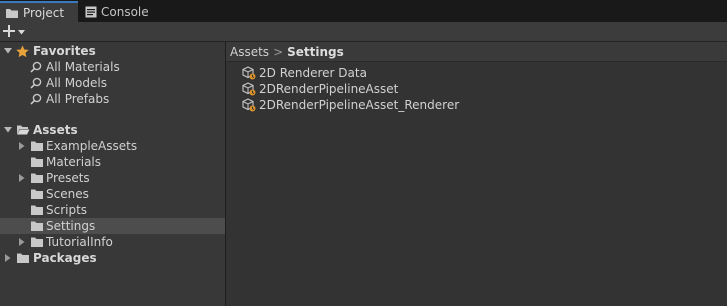 The image size is (727, 306). I want to click on asset-label: 2DRenderPipelineAsset, so click(329, 89).